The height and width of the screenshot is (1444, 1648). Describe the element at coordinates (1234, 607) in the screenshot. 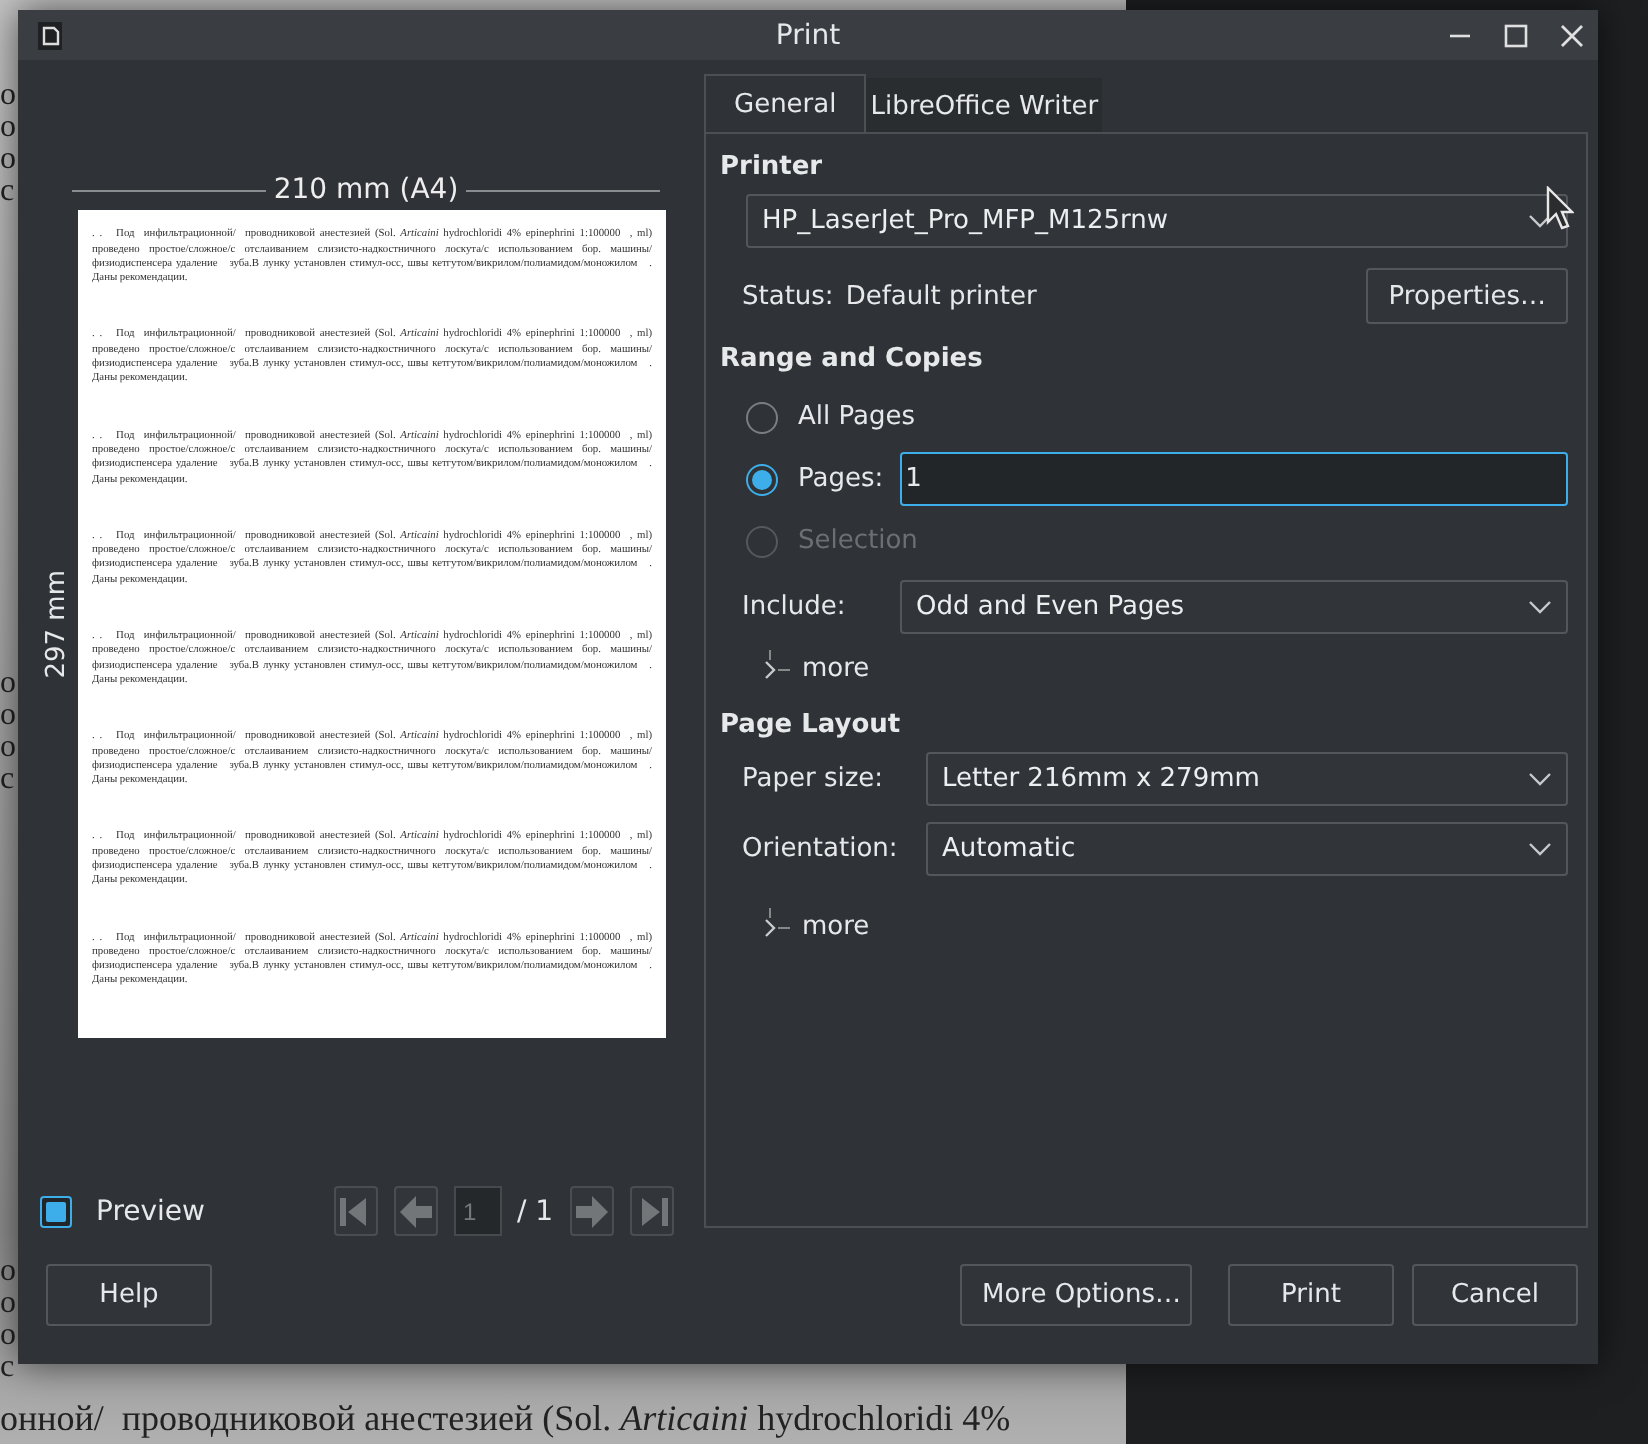

I see `include-dropdown: Odd and Even Pages` at that location.